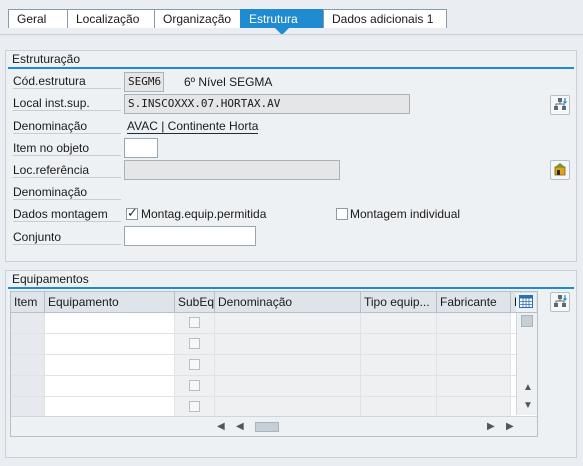 The width and height of the screenshot is (583, 466). I want to click on vertical-scroll-thumb, so click(527, 321).